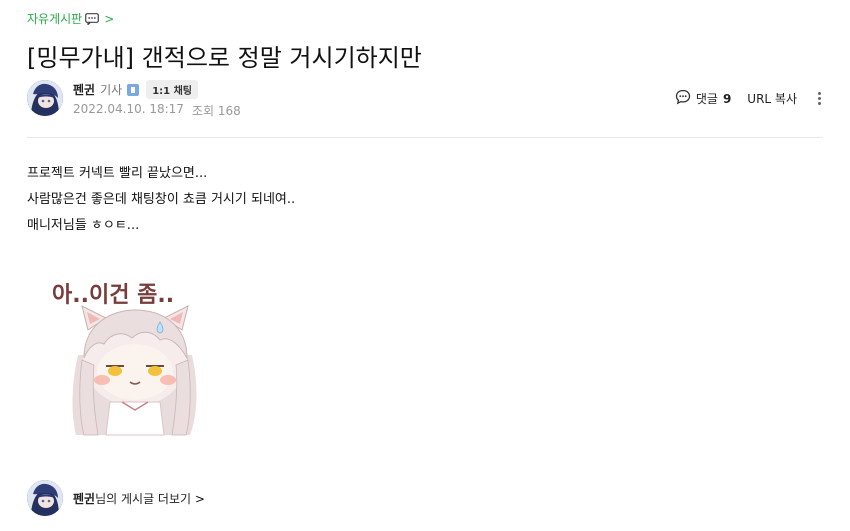 This screenshot has width=850, height=531. What do you see at coordinates (172, 89) in the screenshot?
I see `one-on-one-chat-button: 1:1 채팅` at bounding box center [172, 89].